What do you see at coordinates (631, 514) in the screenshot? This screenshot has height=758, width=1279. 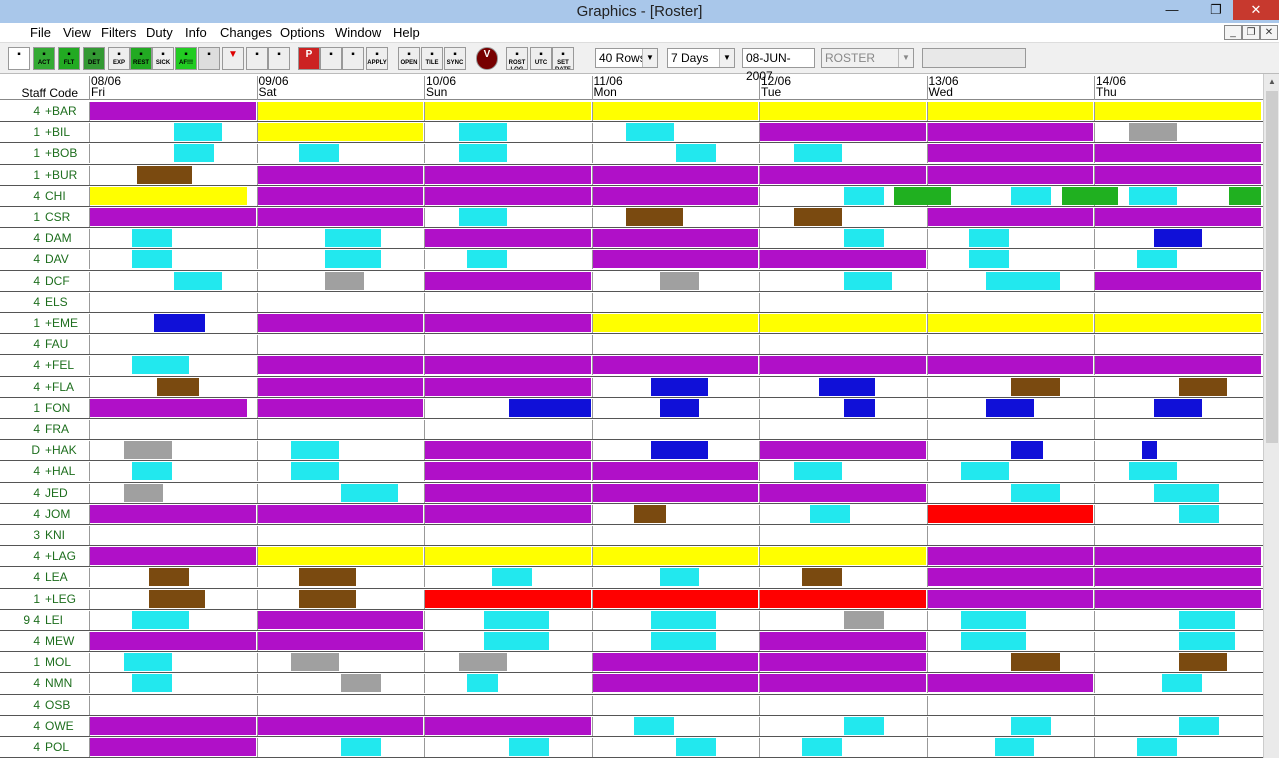 I see `staff-row: 4 JOM` at bounding box center [631, 514].